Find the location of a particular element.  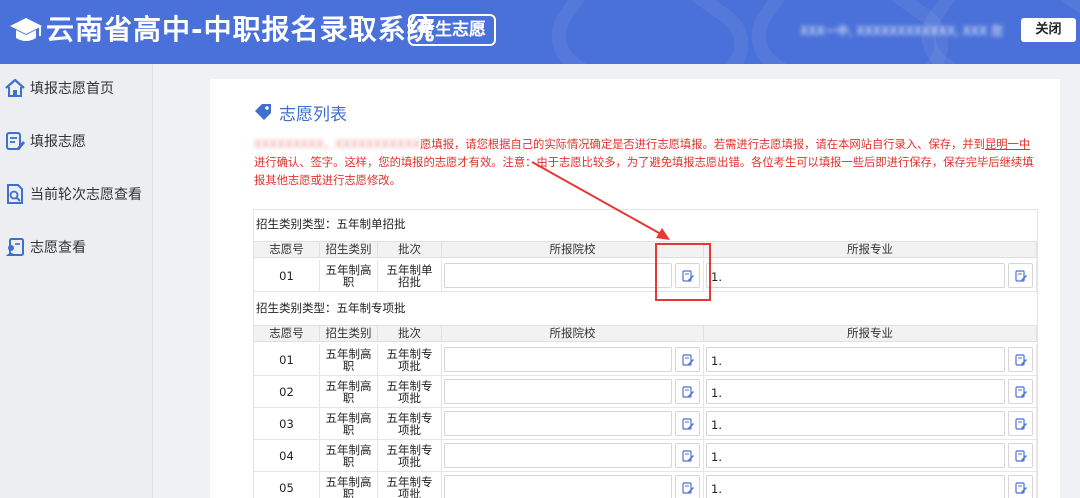

volunteer-no: 02 is located at coordinates (287, 391).